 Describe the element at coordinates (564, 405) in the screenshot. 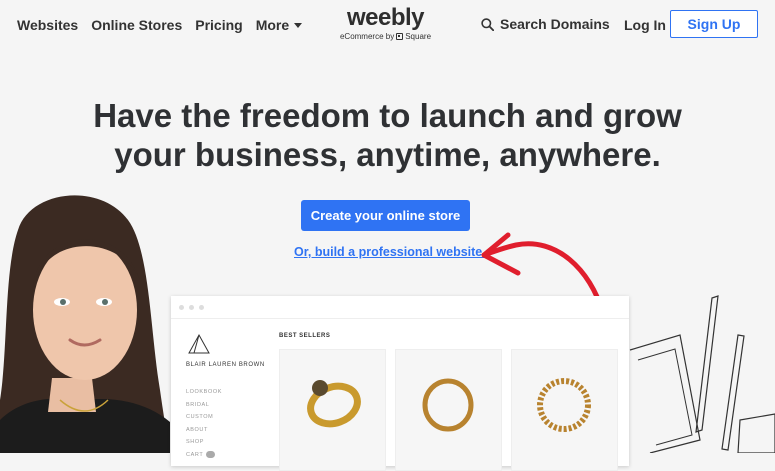

I see `diamond-band-image` at that location.